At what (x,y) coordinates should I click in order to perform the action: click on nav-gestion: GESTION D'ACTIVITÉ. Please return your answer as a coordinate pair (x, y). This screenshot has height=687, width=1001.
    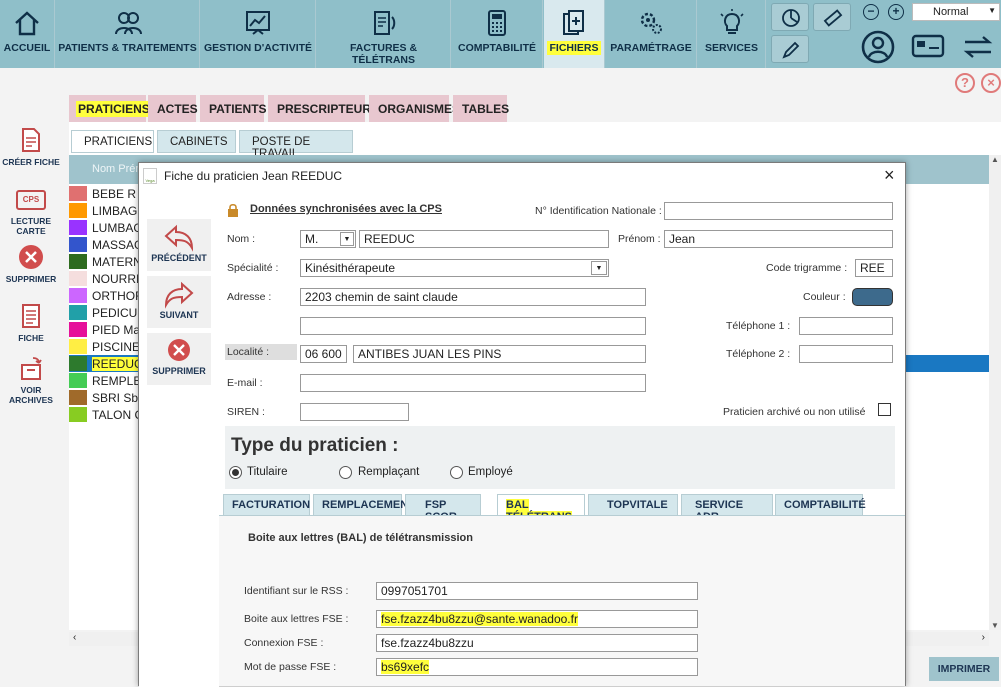
    Looking at the image, I should click on (258, 34).